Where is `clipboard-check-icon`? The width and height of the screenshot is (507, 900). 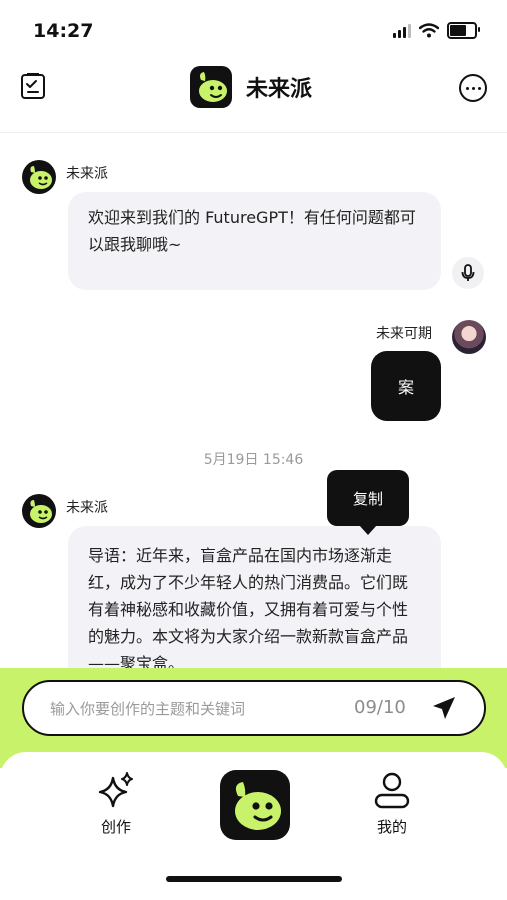
clipboard-check-icon is located at coordinates (33, 86).